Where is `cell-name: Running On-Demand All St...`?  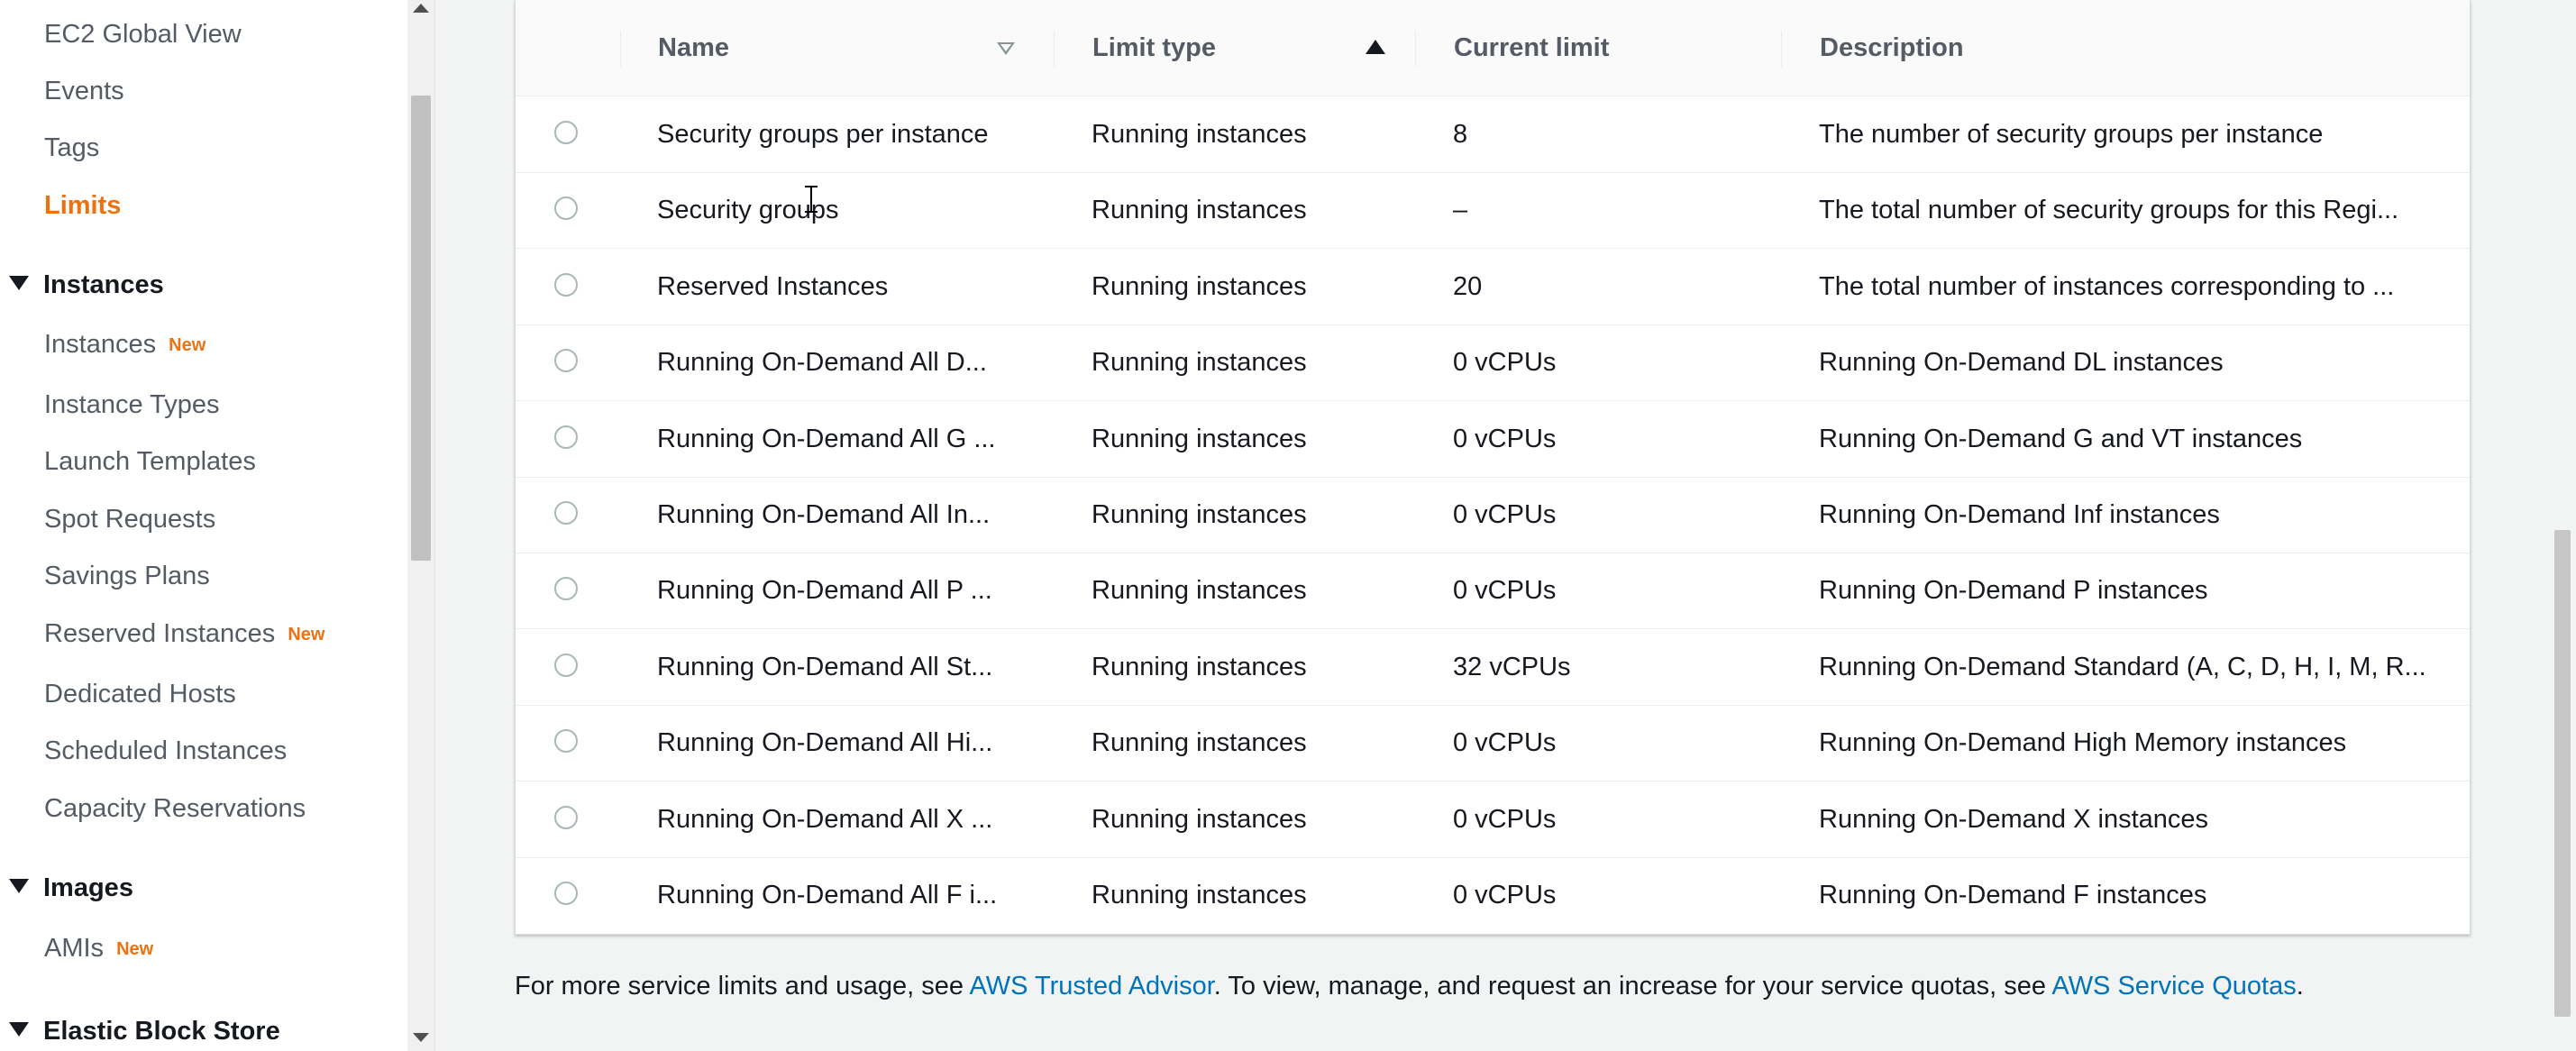
cell-name: Running On-Demand All St... is located at coordinates (825, 666).